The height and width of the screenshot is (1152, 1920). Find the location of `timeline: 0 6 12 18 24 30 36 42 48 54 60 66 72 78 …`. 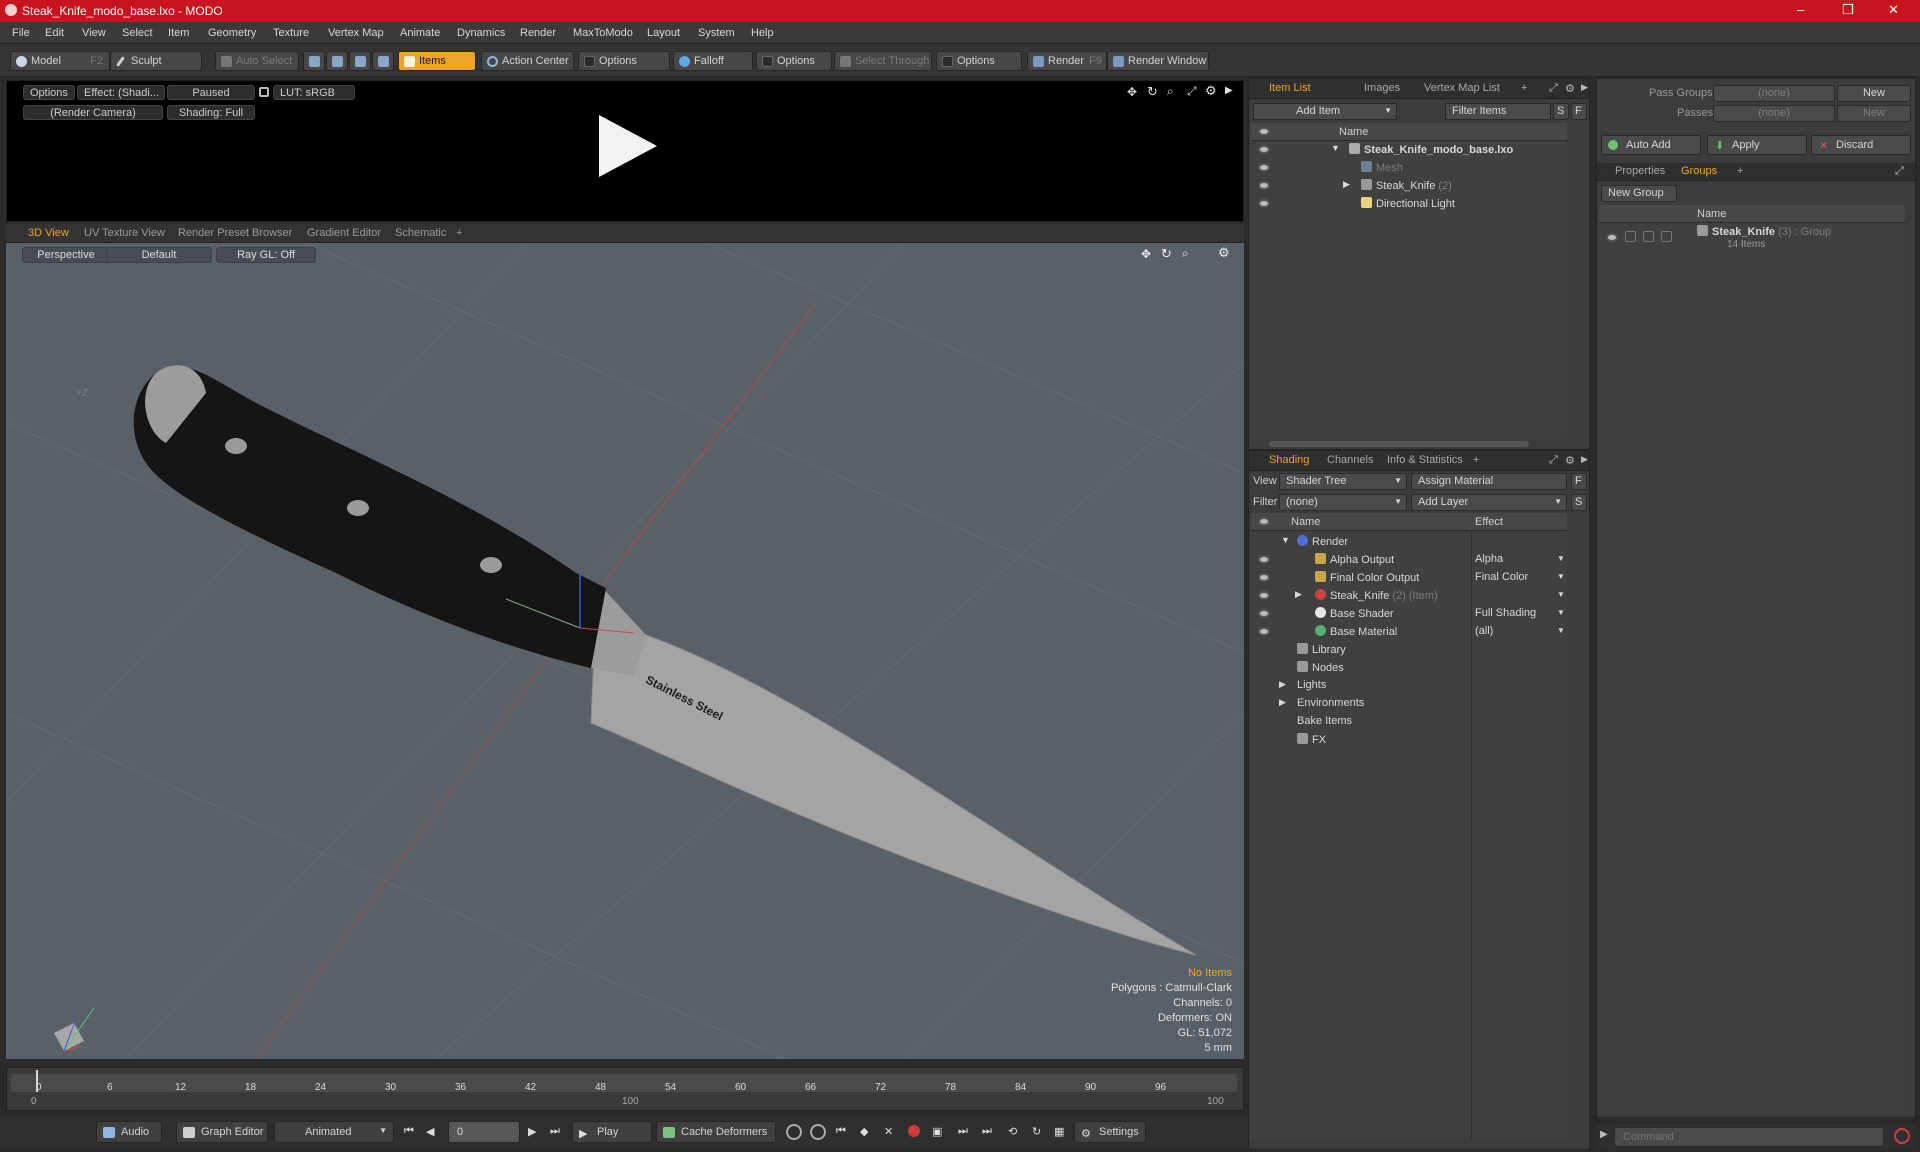

timeline: 0 6 12 18 24 30 36 42 48 54 60 66 72 78 … is located at coordinates (625, 1089).